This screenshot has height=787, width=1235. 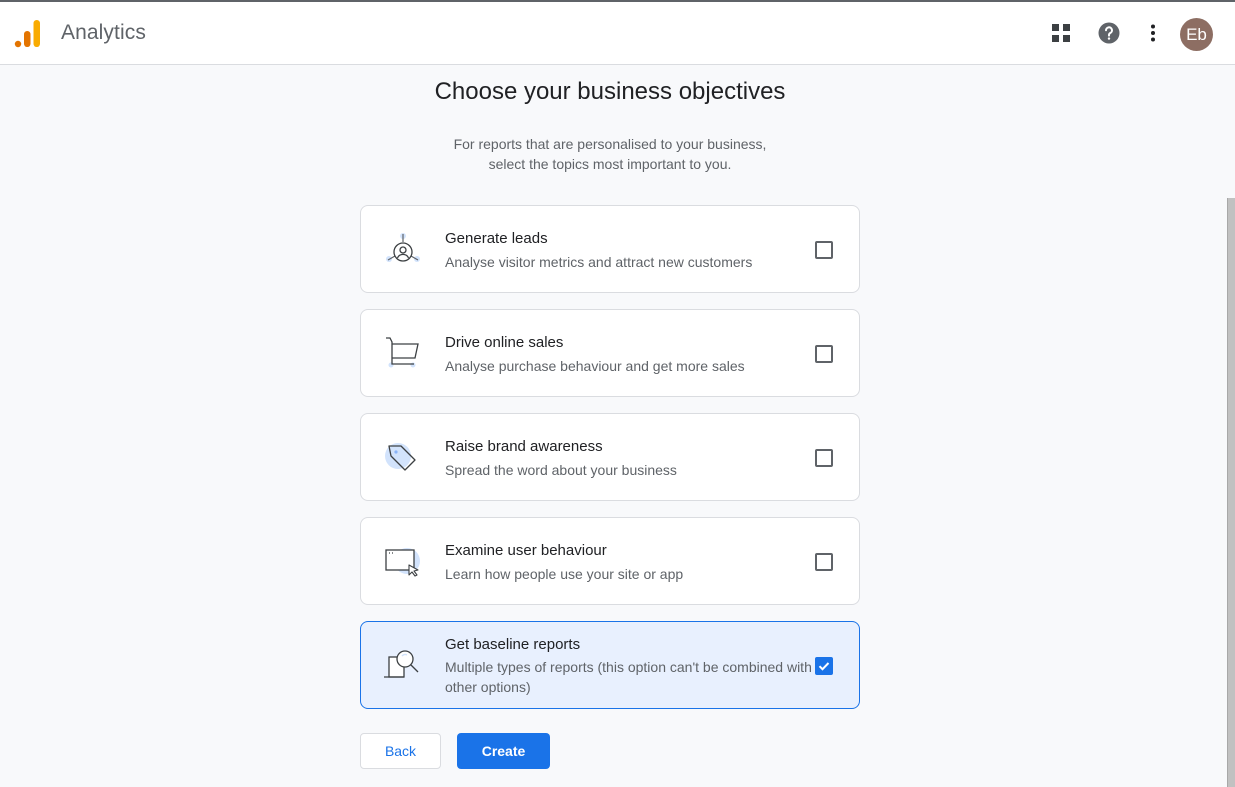 What do you see at coordinates (561, 470) in the screenshot?
I see `objective-description: Spread the word about your business` at bounding box center [561, 470].